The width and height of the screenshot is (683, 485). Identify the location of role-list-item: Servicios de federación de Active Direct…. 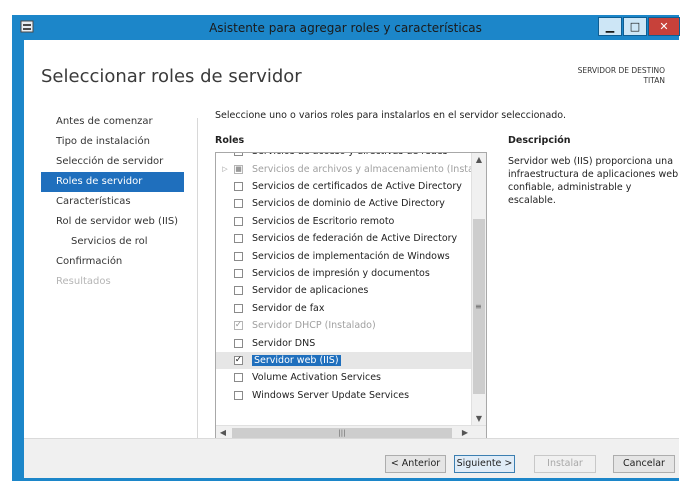
(345, 238).